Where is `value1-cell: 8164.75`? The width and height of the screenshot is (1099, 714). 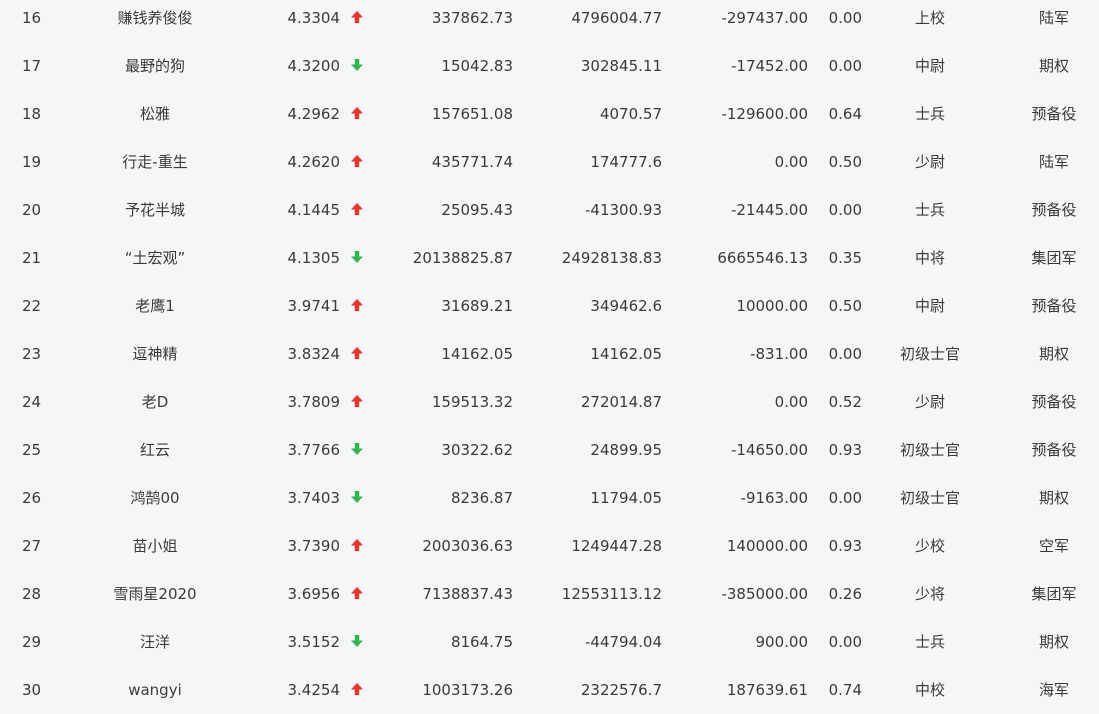 value1-cell: 8164.75 is located at coordinates (481, 642).